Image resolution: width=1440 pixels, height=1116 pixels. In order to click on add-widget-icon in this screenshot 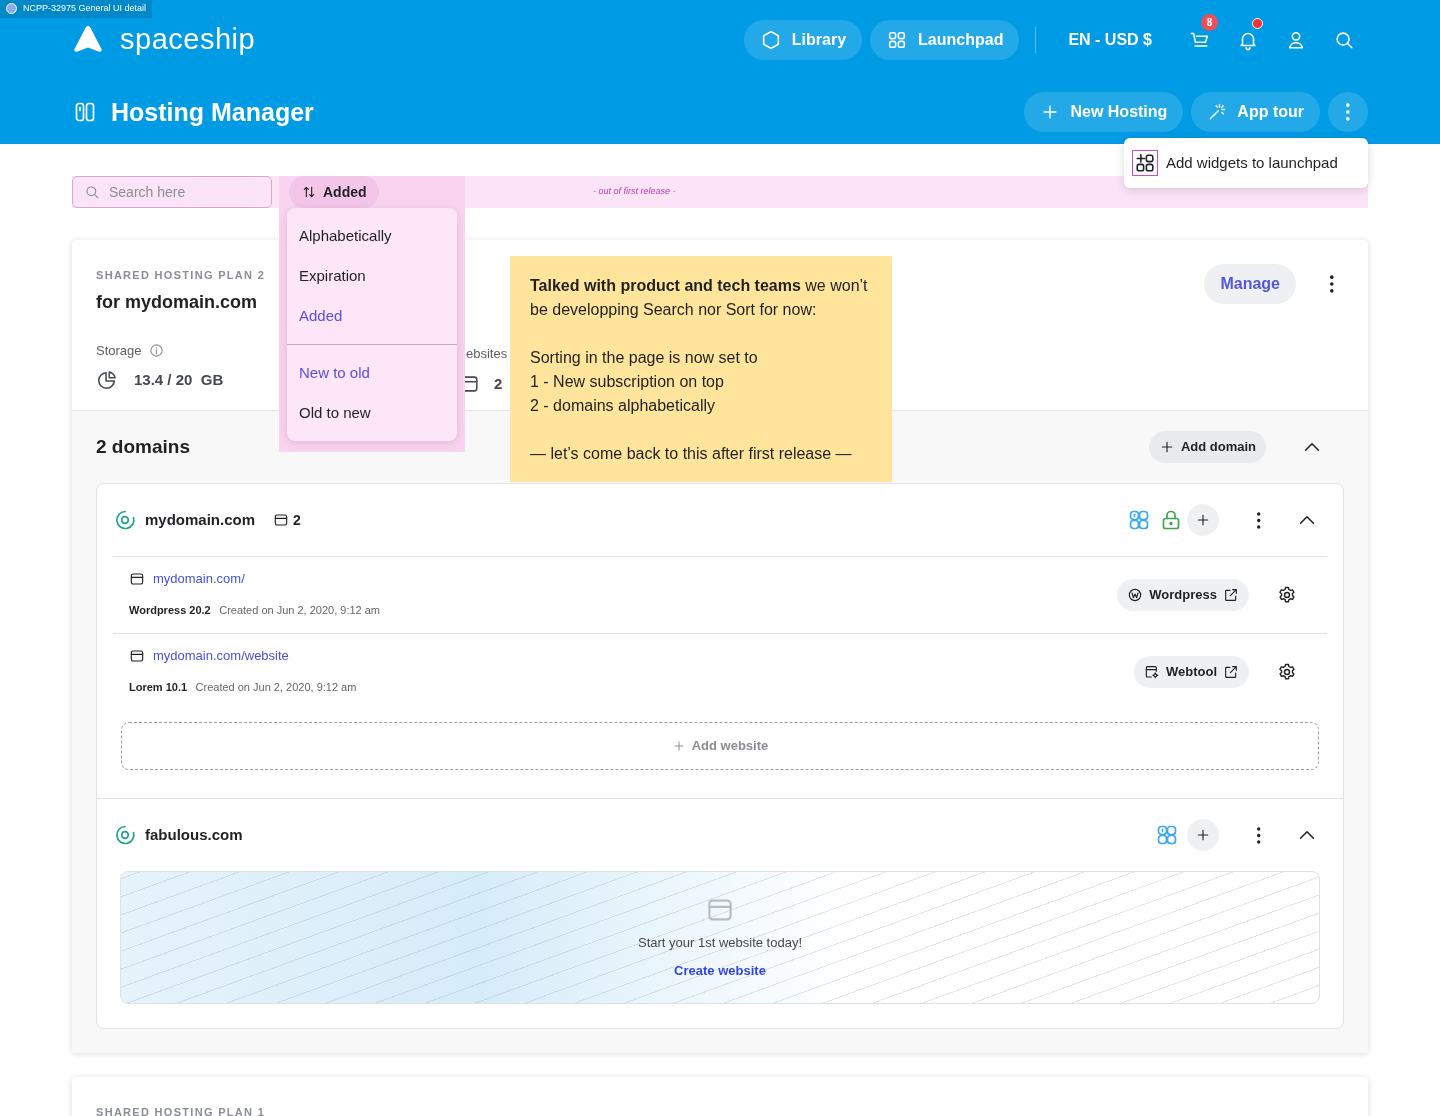, I will do `click(1145, 163)`.